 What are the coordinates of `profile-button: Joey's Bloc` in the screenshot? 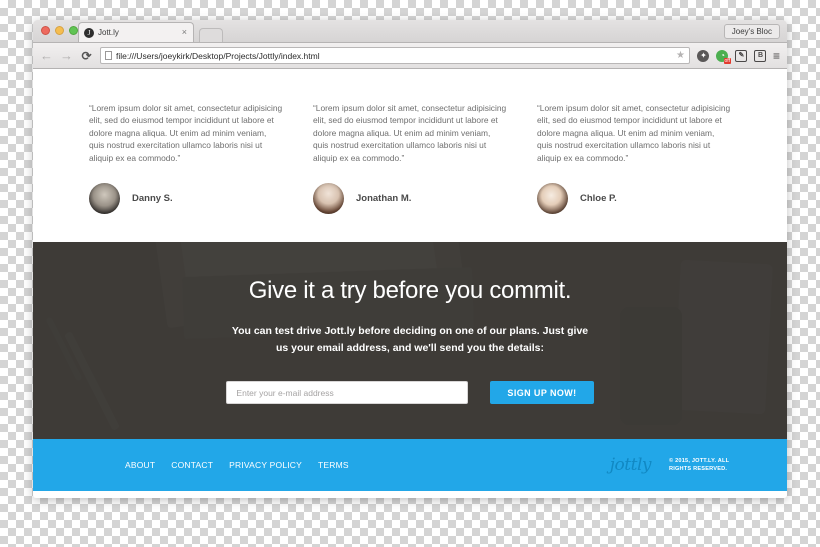 It's located at (751, 31).